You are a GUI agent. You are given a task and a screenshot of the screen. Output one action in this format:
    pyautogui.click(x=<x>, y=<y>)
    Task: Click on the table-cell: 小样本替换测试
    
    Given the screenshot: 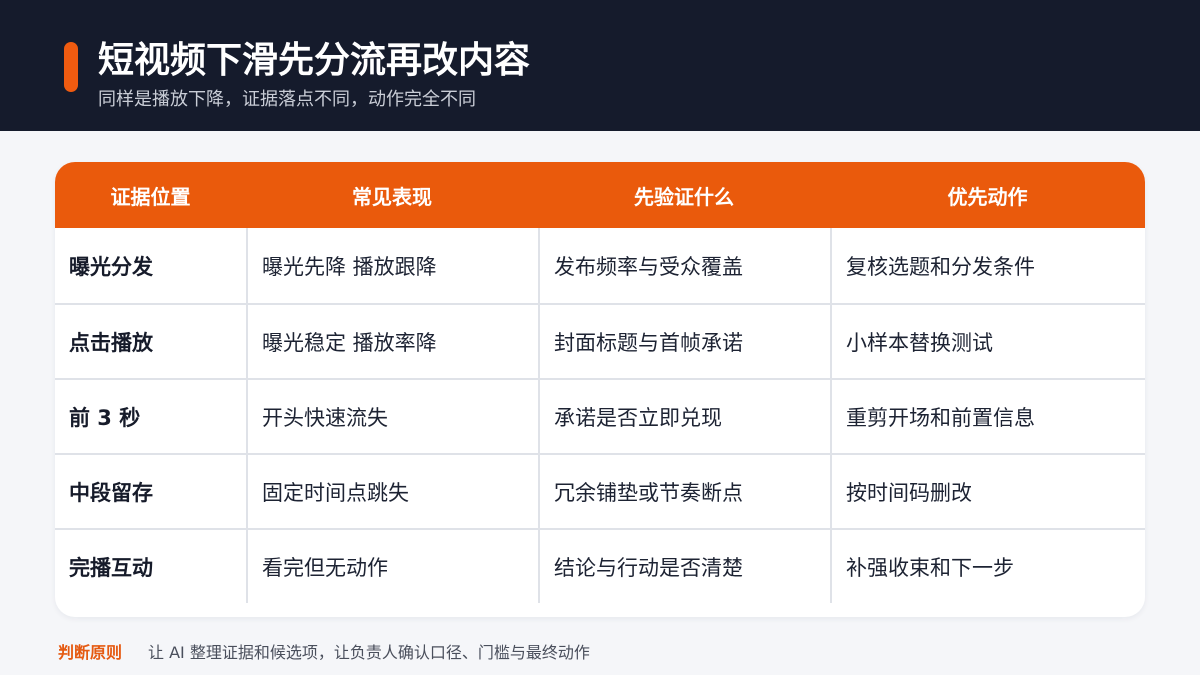 What is the action you would take?
    pyautogui.click(x=987, y=341)
    